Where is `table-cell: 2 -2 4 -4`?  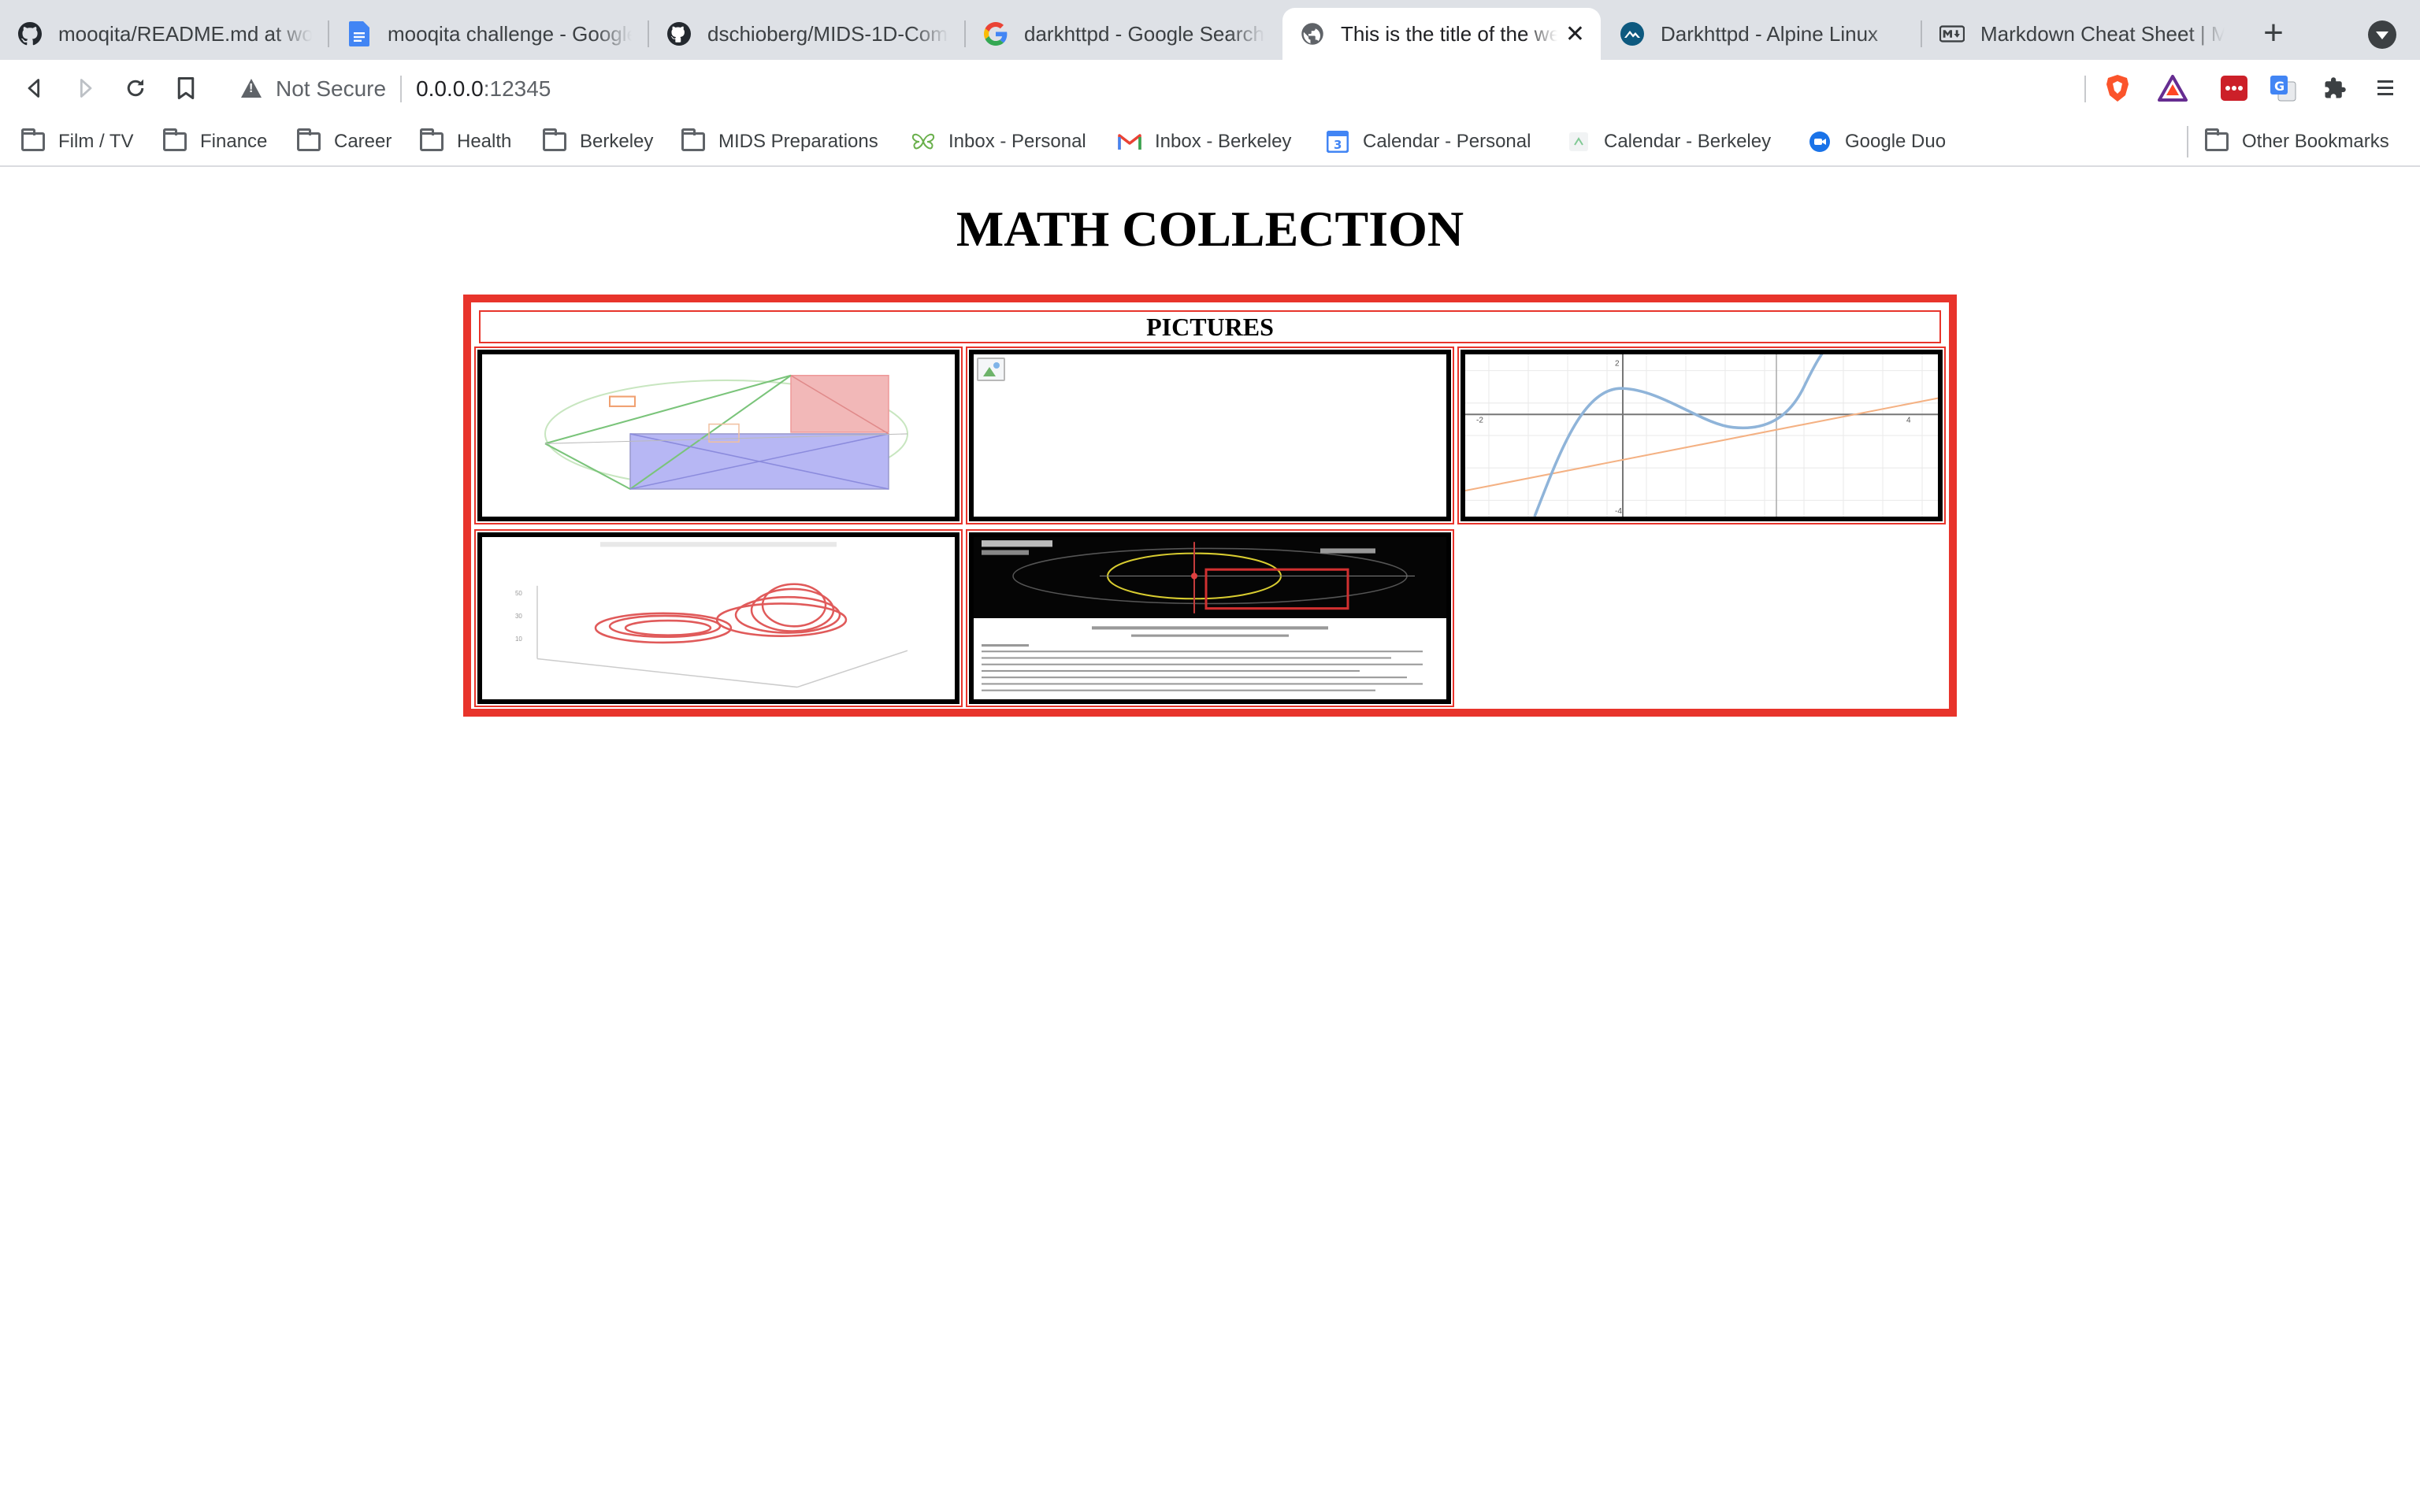 table-cell: 2 -2 4 -4 is located at coordinates (1701, 435).